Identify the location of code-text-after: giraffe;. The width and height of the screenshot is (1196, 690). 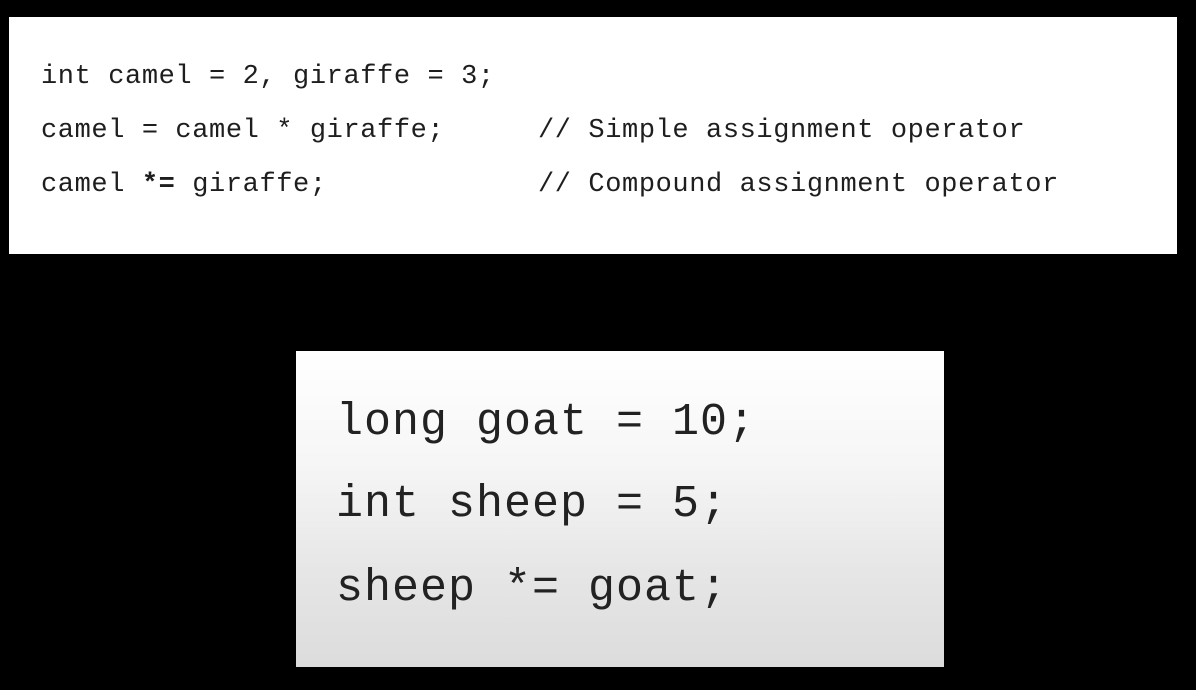
(251, 185).